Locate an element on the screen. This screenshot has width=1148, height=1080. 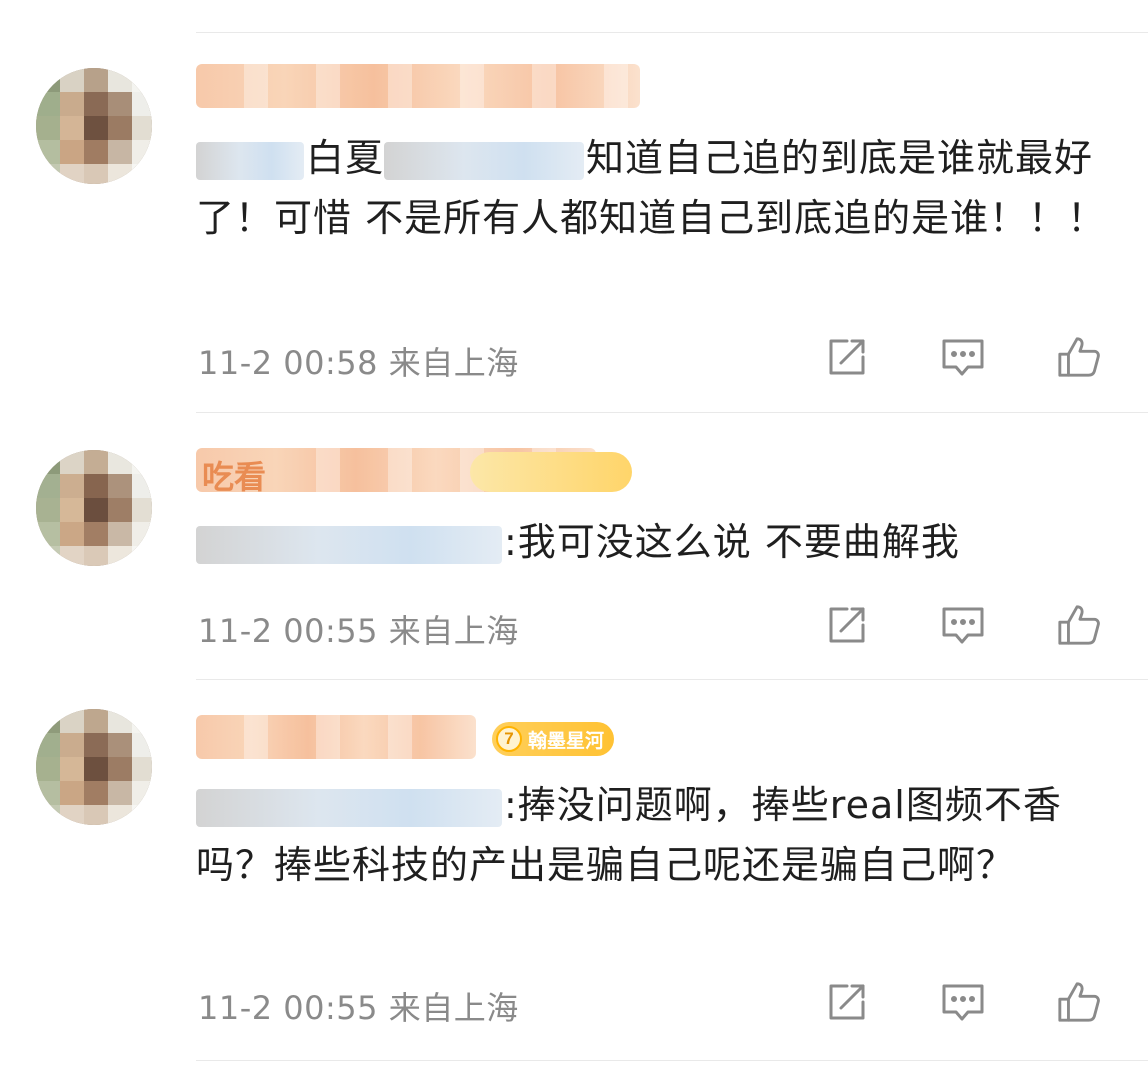
fan-level-badge: 7 翰墨星河 is located at coordinates (553, 739).